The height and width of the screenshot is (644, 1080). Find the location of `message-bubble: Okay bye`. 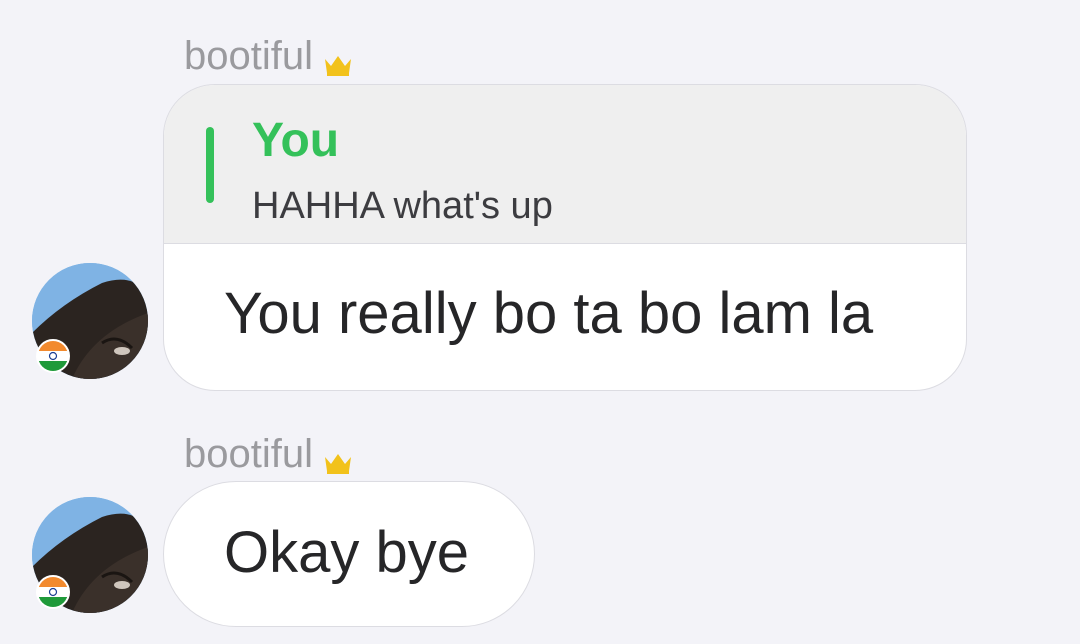

message-bubble: Okay bye is located at coordinates (349, 554).